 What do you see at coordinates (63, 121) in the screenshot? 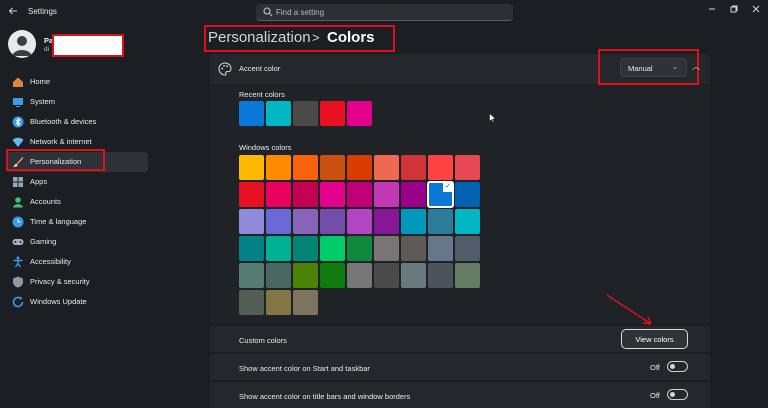
I see `sidebar-item-label: Bluetooth & devices` at bounding box center [63, 121].